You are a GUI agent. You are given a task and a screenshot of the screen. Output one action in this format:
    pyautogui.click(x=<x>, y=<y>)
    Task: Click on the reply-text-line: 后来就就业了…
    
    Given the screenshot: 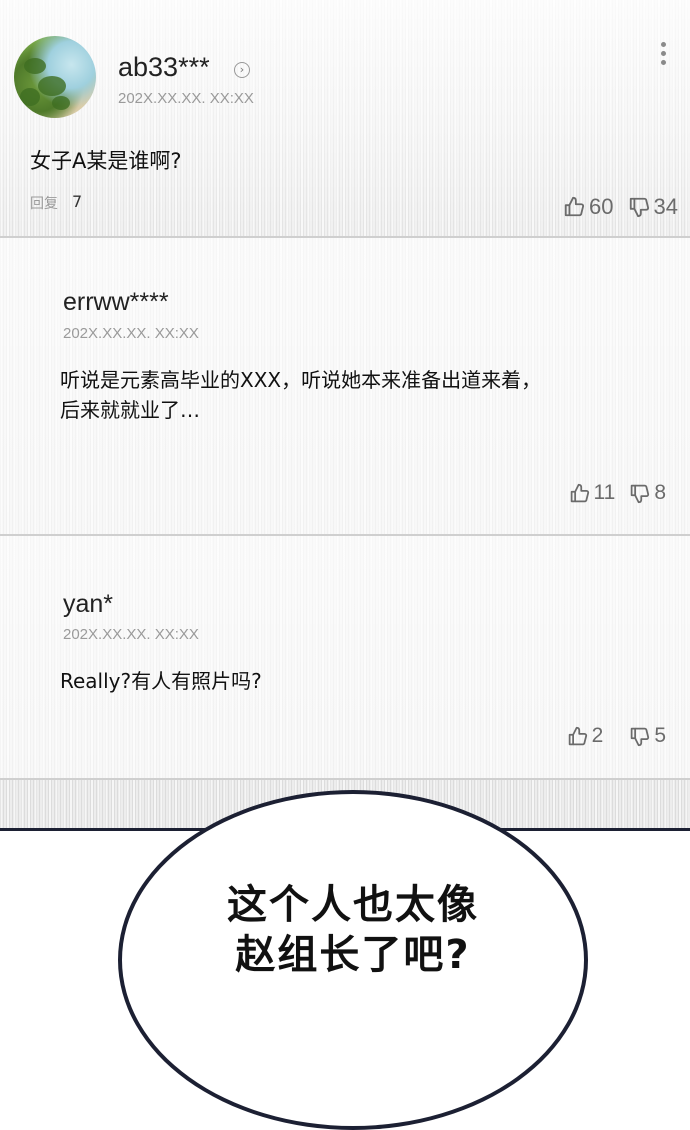 What is the action you would take?
    pyautogui.click(x=130, y=410)
    